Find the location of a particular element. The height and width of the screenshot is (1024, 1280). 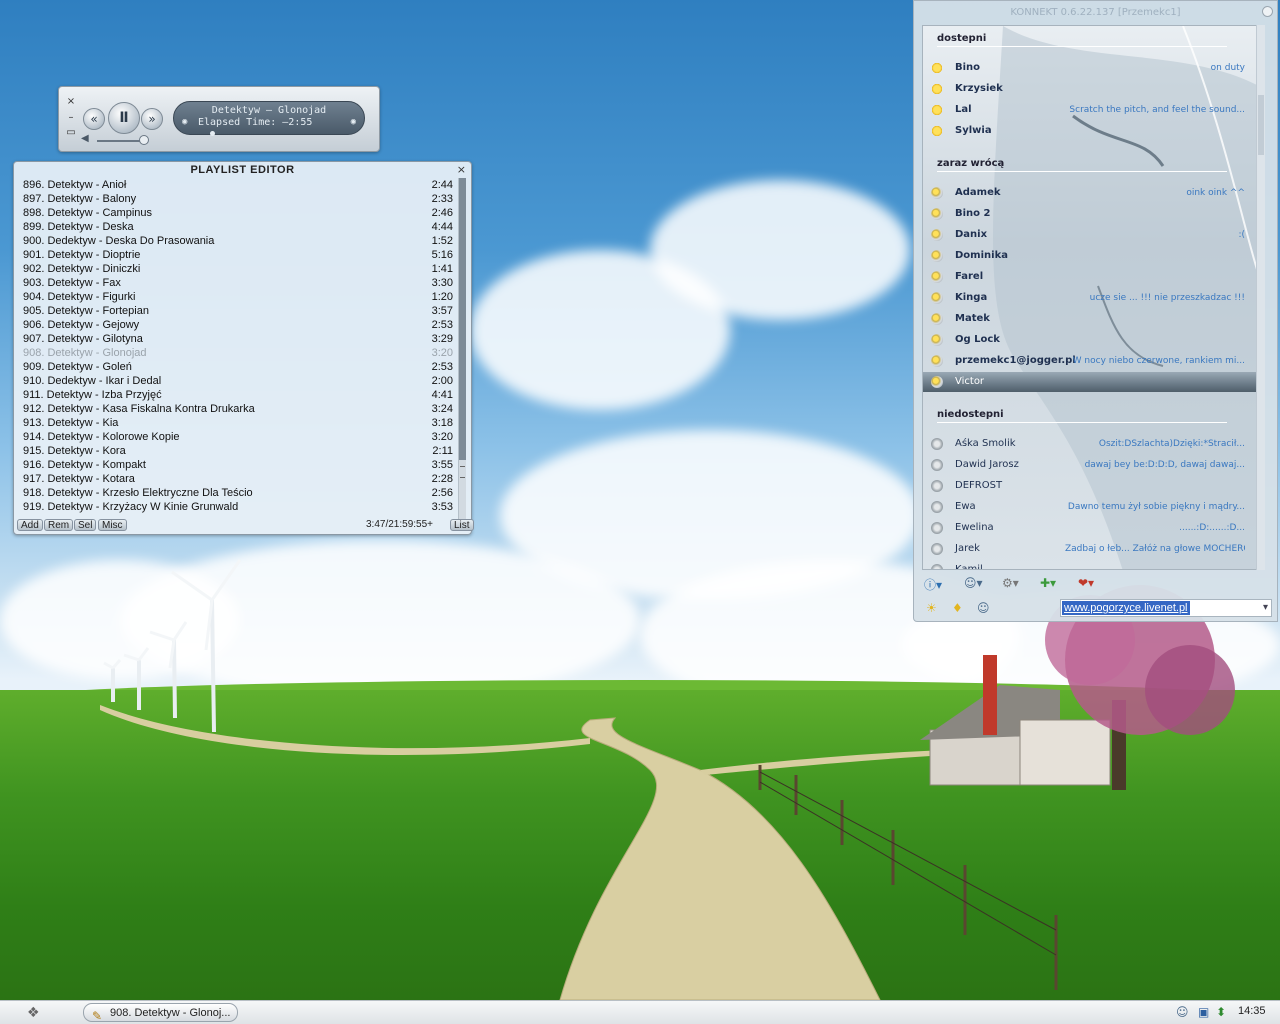

playlist-track-row: 916. Detektyw - Kompakt 3:55 is located at coordinates (241, 465).